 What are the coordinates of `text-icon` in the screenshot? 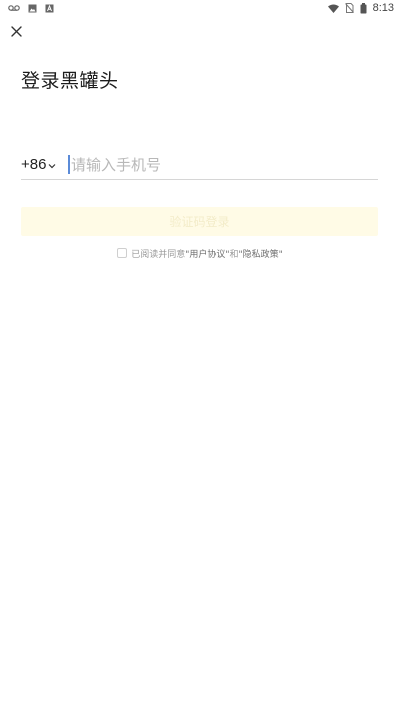 It's located at (49, 8).